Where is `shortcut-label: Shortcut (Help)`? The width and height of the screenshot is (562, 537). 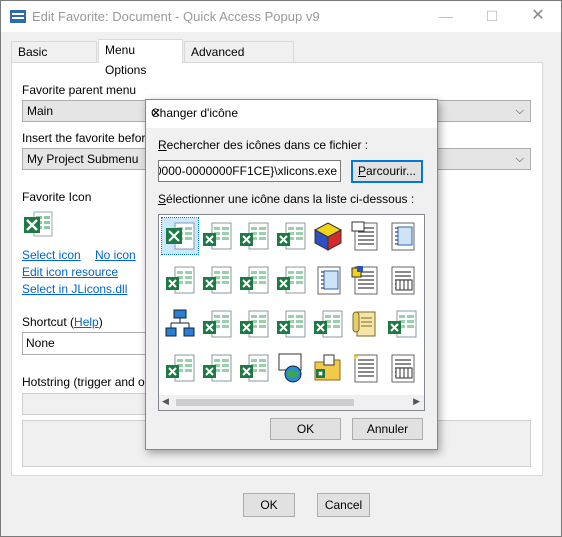 shortcut-label: Shortcut (Help) is located at coordinates (62, 322).